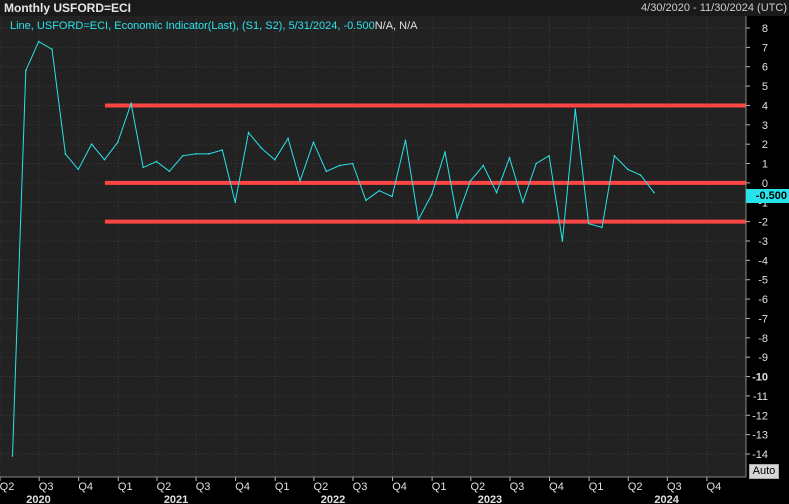 The image size is (789, 504). I want to click on x-year-label: 2020, so click(38, 499).